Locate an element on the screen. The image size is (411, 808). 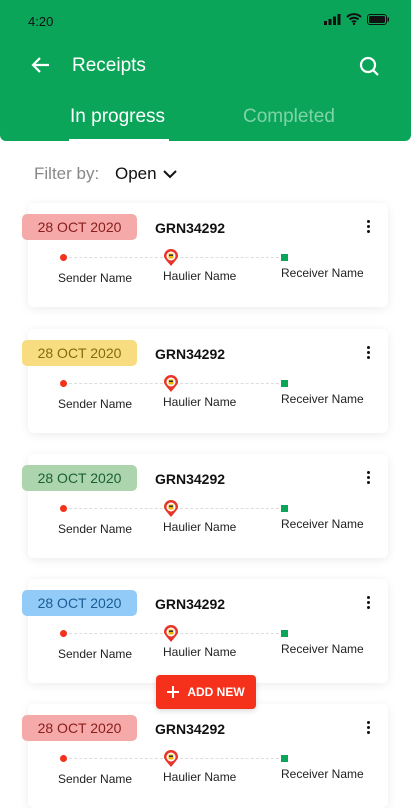
filter-label: Filter by: is located at coordinates (67, 173).